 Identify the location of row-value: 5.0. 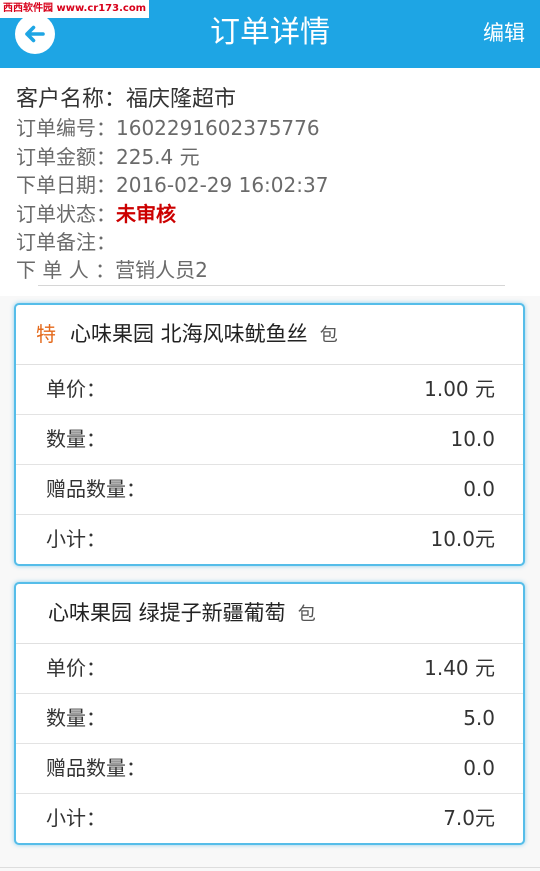
(479, 718).